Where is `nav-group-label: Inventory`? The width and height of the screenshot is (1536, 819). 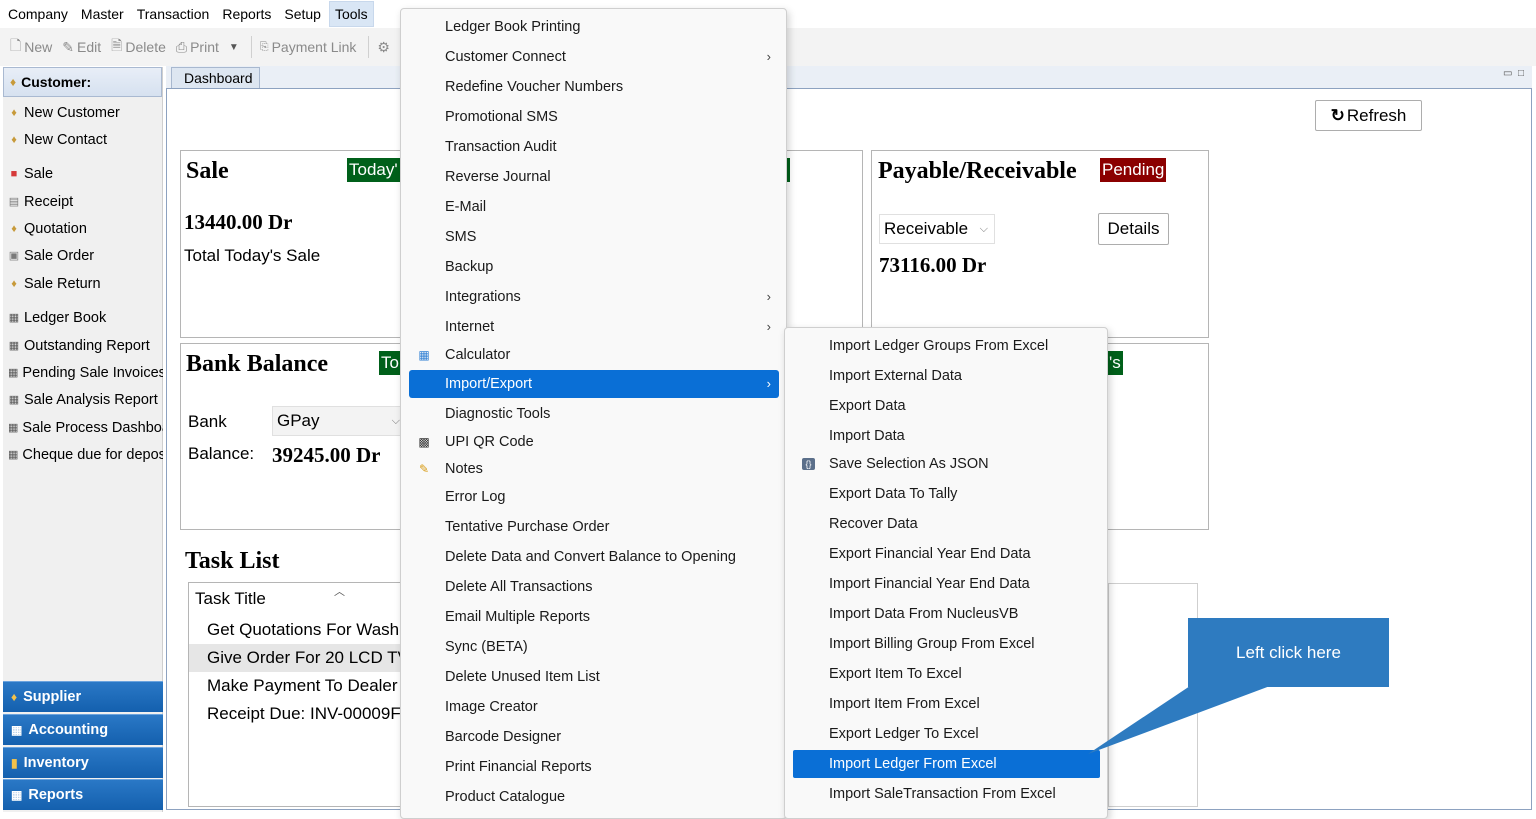
nav-group-label: Inventory is located at coordinates (56, 763).